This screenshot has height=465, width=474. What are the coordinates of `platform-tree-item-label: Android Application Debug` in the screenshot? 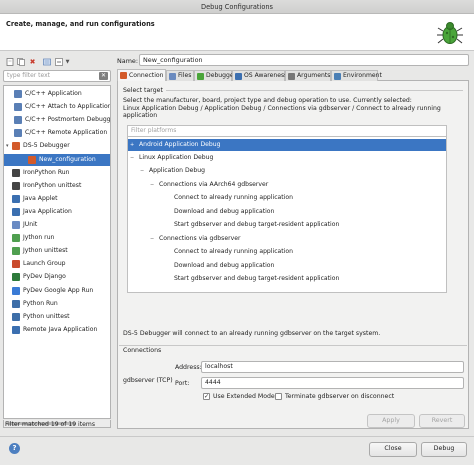 It's located at (180, 144).